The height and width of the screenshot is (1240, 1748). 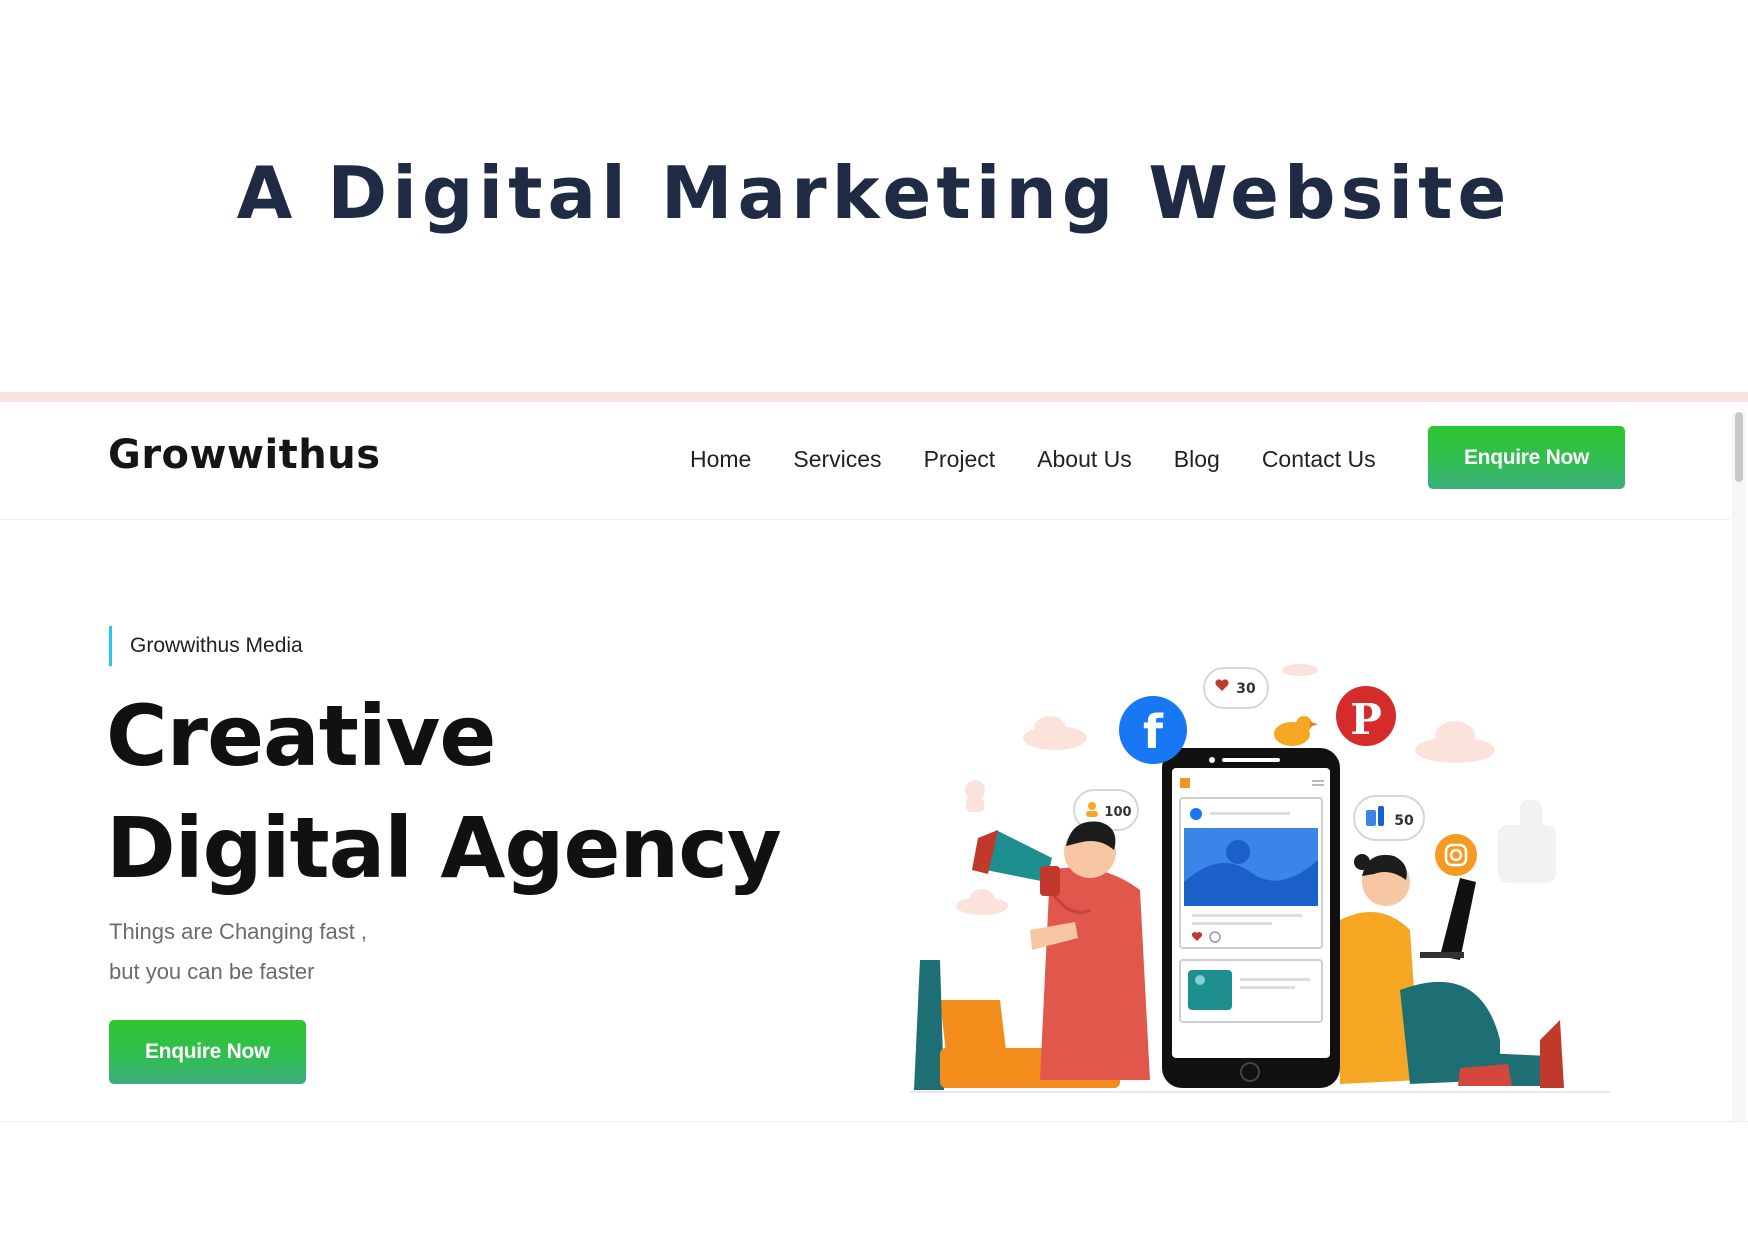 I want to click on smartphone-icon, so click(x=1251, y=918).